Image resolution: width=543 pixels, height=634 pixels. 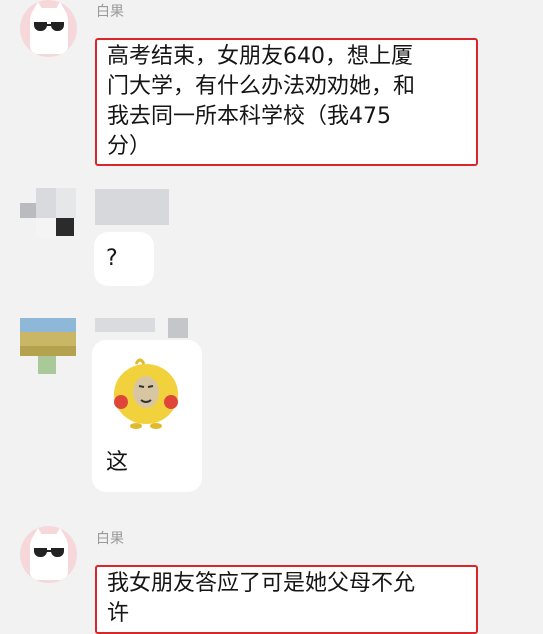 I want to click on message-line: 许, so click(x=118, y=613).